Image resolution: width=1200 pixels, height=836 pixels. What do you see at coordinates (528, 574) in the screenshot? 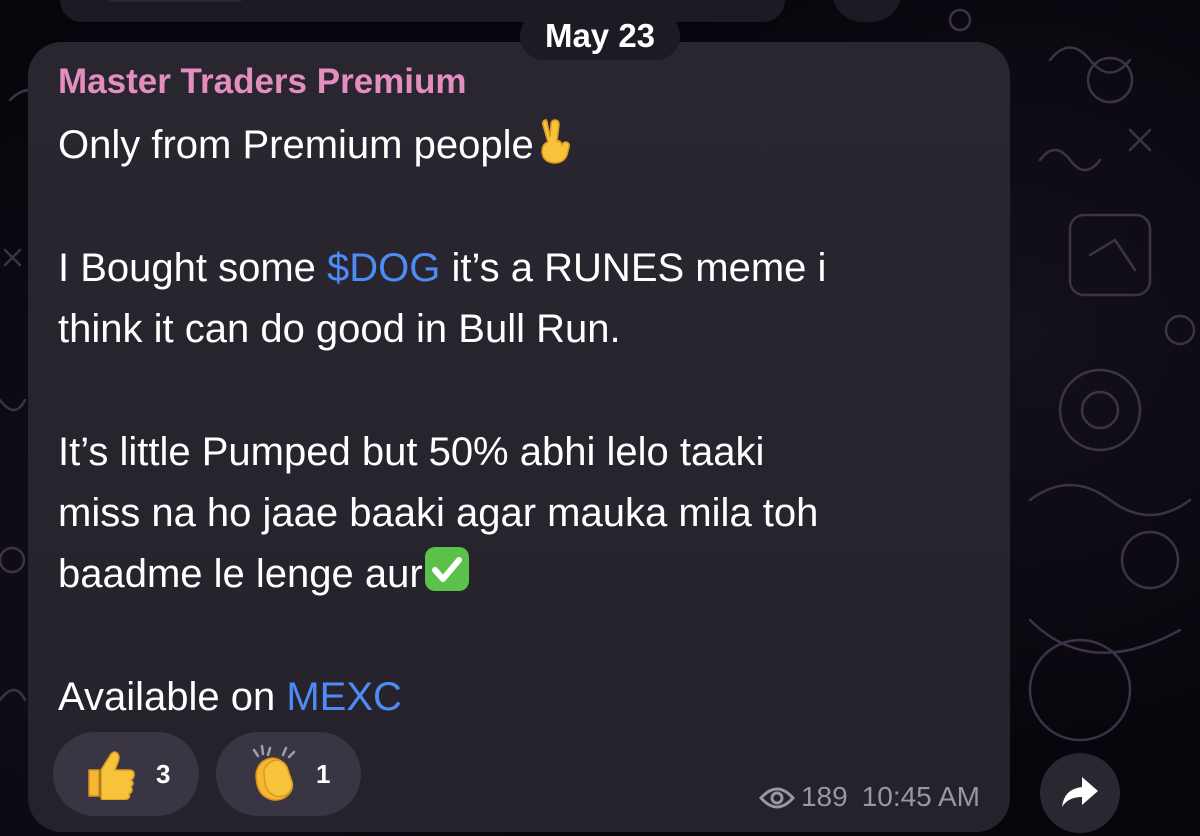
I see `message-line: baadme le lenge aur` at bounding box center [528, 574].